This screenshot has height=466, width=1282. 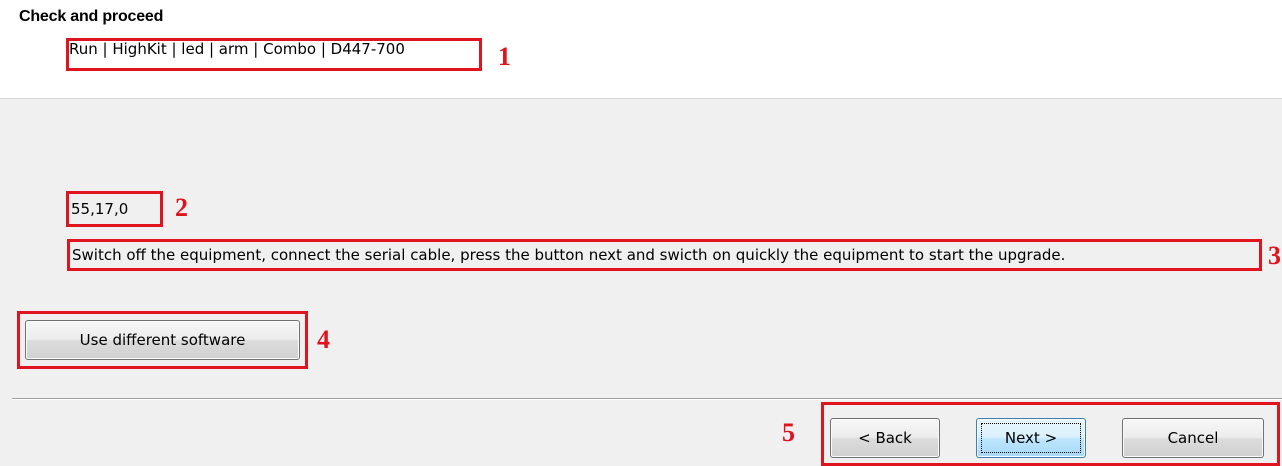 I want to click on next-button-label: Next >, so click(x=1031, y=438).